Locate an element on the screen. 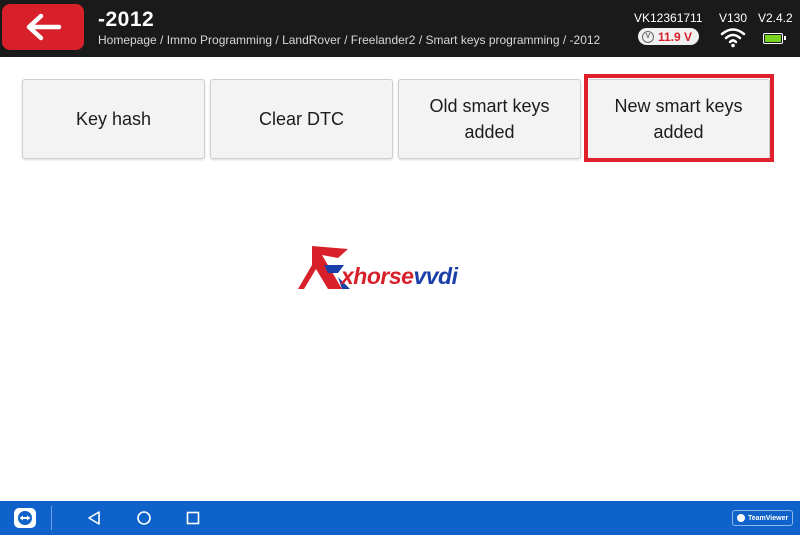 This screenshot has width=800, height=535. nav-recent-icon is located at coordinates (193, 518).